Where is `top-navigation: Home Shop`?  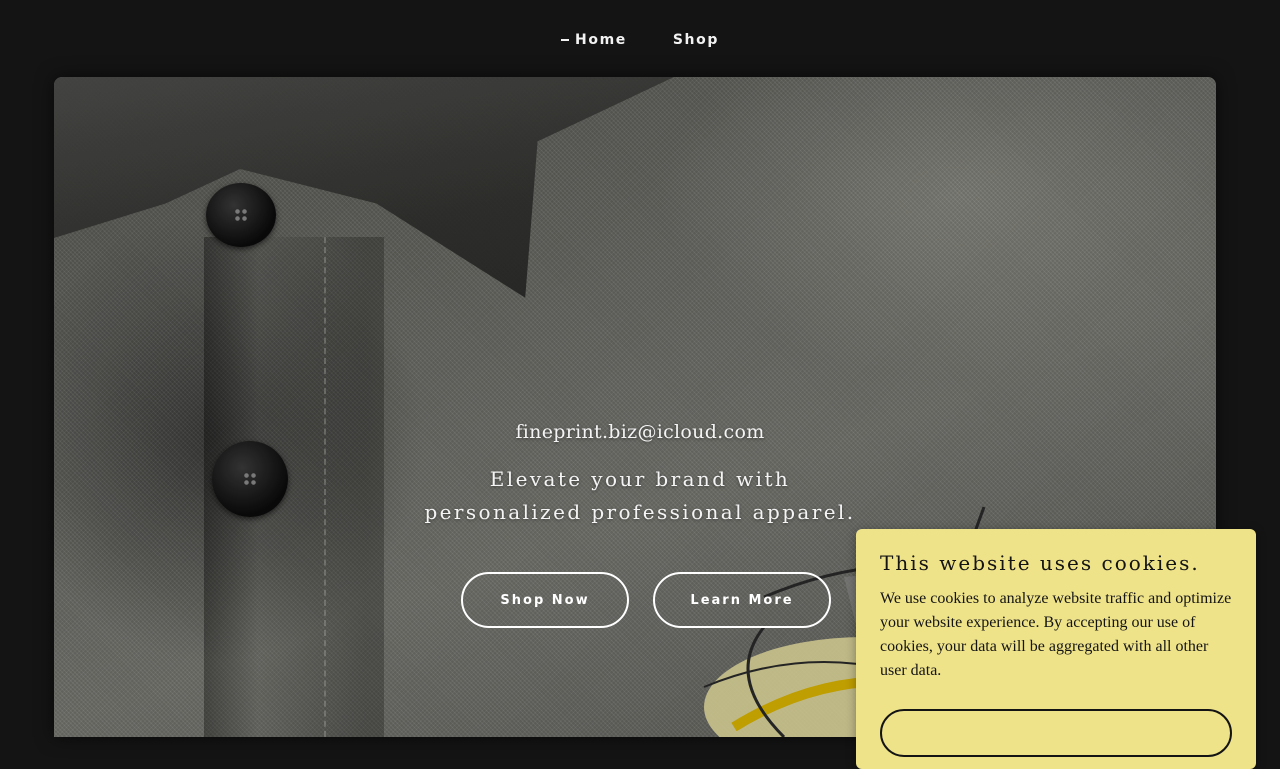 top-navigation: Home Shop is located at coordinates (640, 39).